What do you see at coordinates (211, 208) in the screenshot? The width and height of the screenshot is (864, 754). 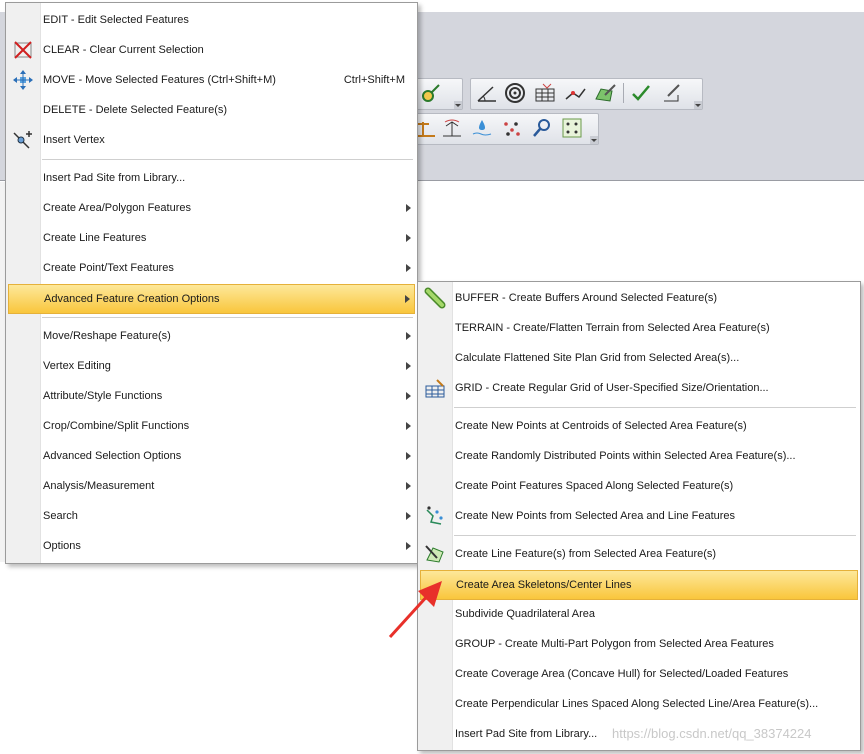 I see `menu-item-create-area-polygon-features: Create Area/Polygon Features` at bounding box center [211, 208].